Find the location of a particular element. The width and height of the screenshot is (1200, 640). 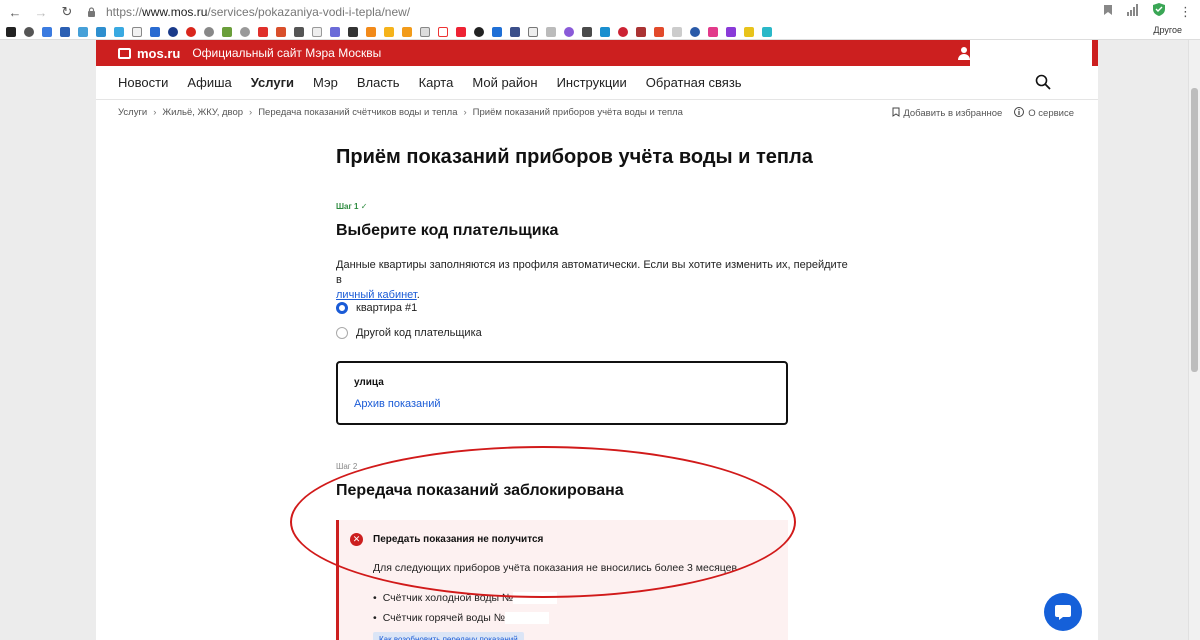

step-1-title: Выберите код плательщика is located at coordinates (447, 230).